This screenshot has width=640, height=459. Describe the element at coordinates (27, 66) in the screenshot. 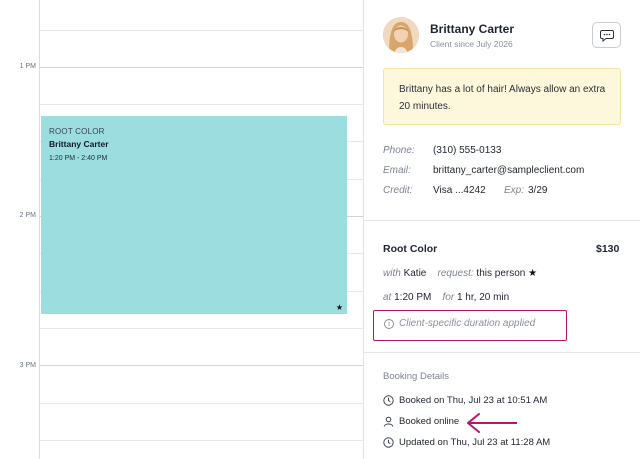

I see `time-label-1pm: 1 PM` at that location.